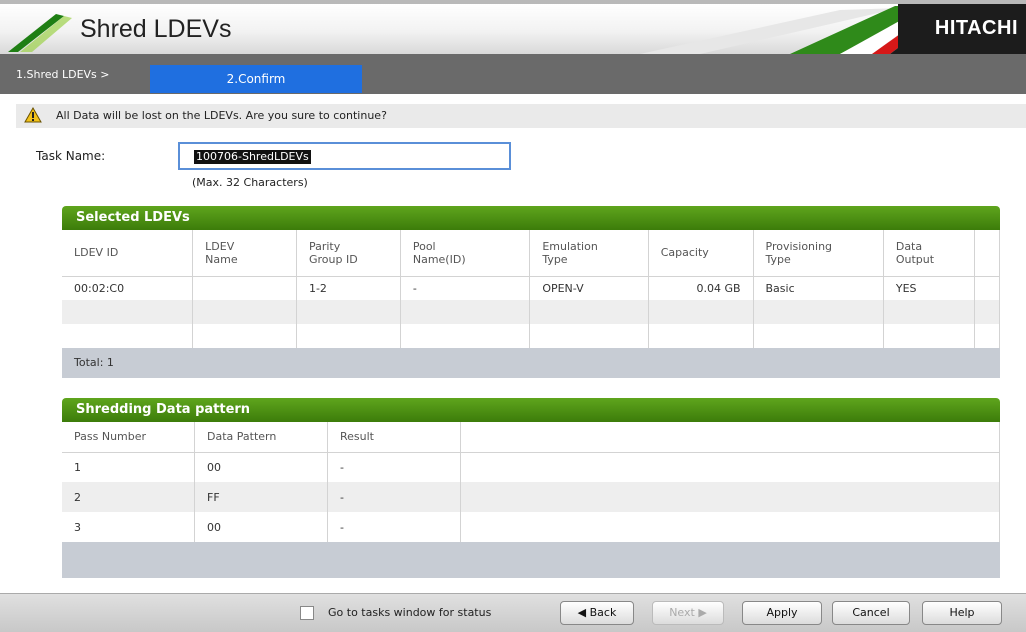  I want to click on window-title: Shred LDEVs, so click(156, 29).